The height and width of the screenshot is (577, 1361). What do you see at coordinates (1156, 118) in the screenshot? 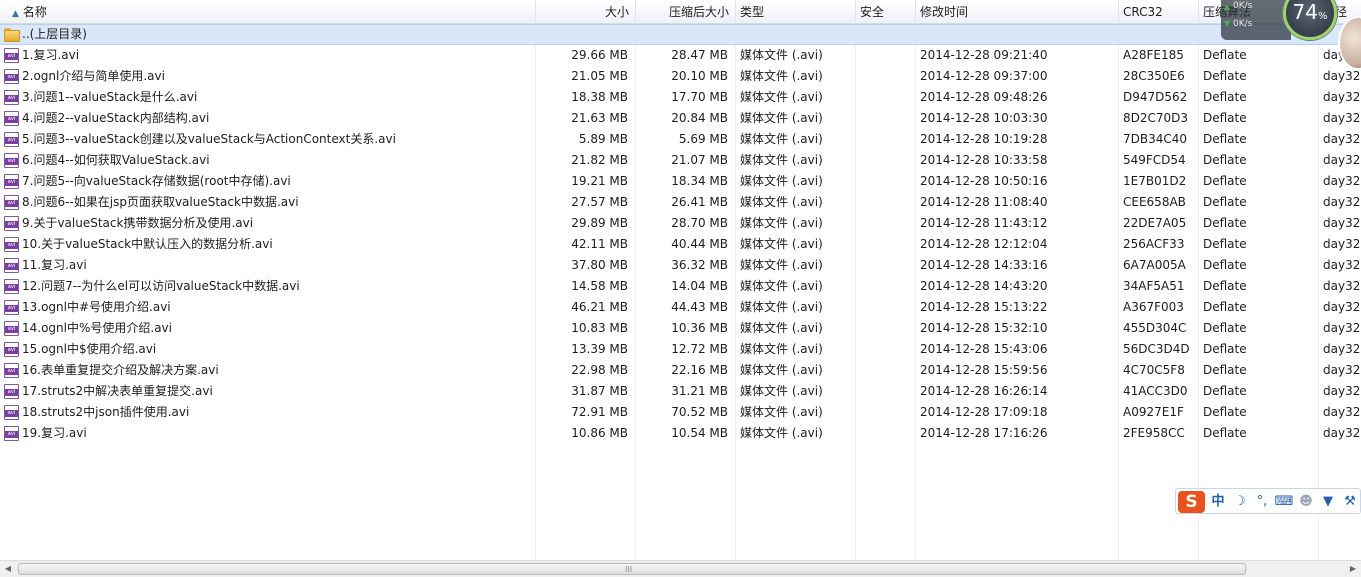
I see `file-crc: 8D2C70D3` at bounding box center [1156, 118].